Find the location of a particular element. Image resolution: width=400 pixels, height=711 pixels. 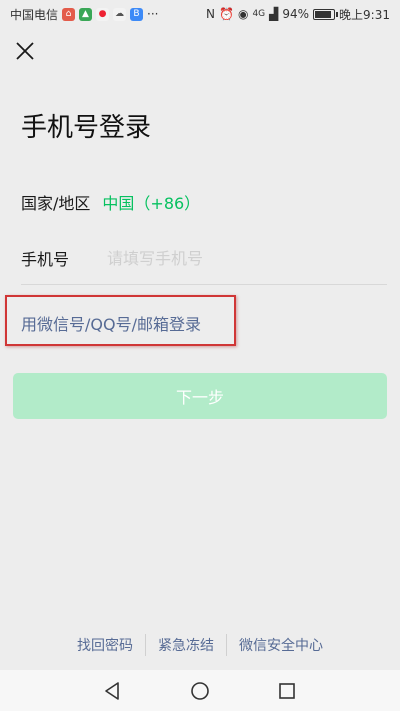

status-right: N ⏰ ◉ 4G ▟ 94% 晚上9:31 is located at coordinates (298, 14).